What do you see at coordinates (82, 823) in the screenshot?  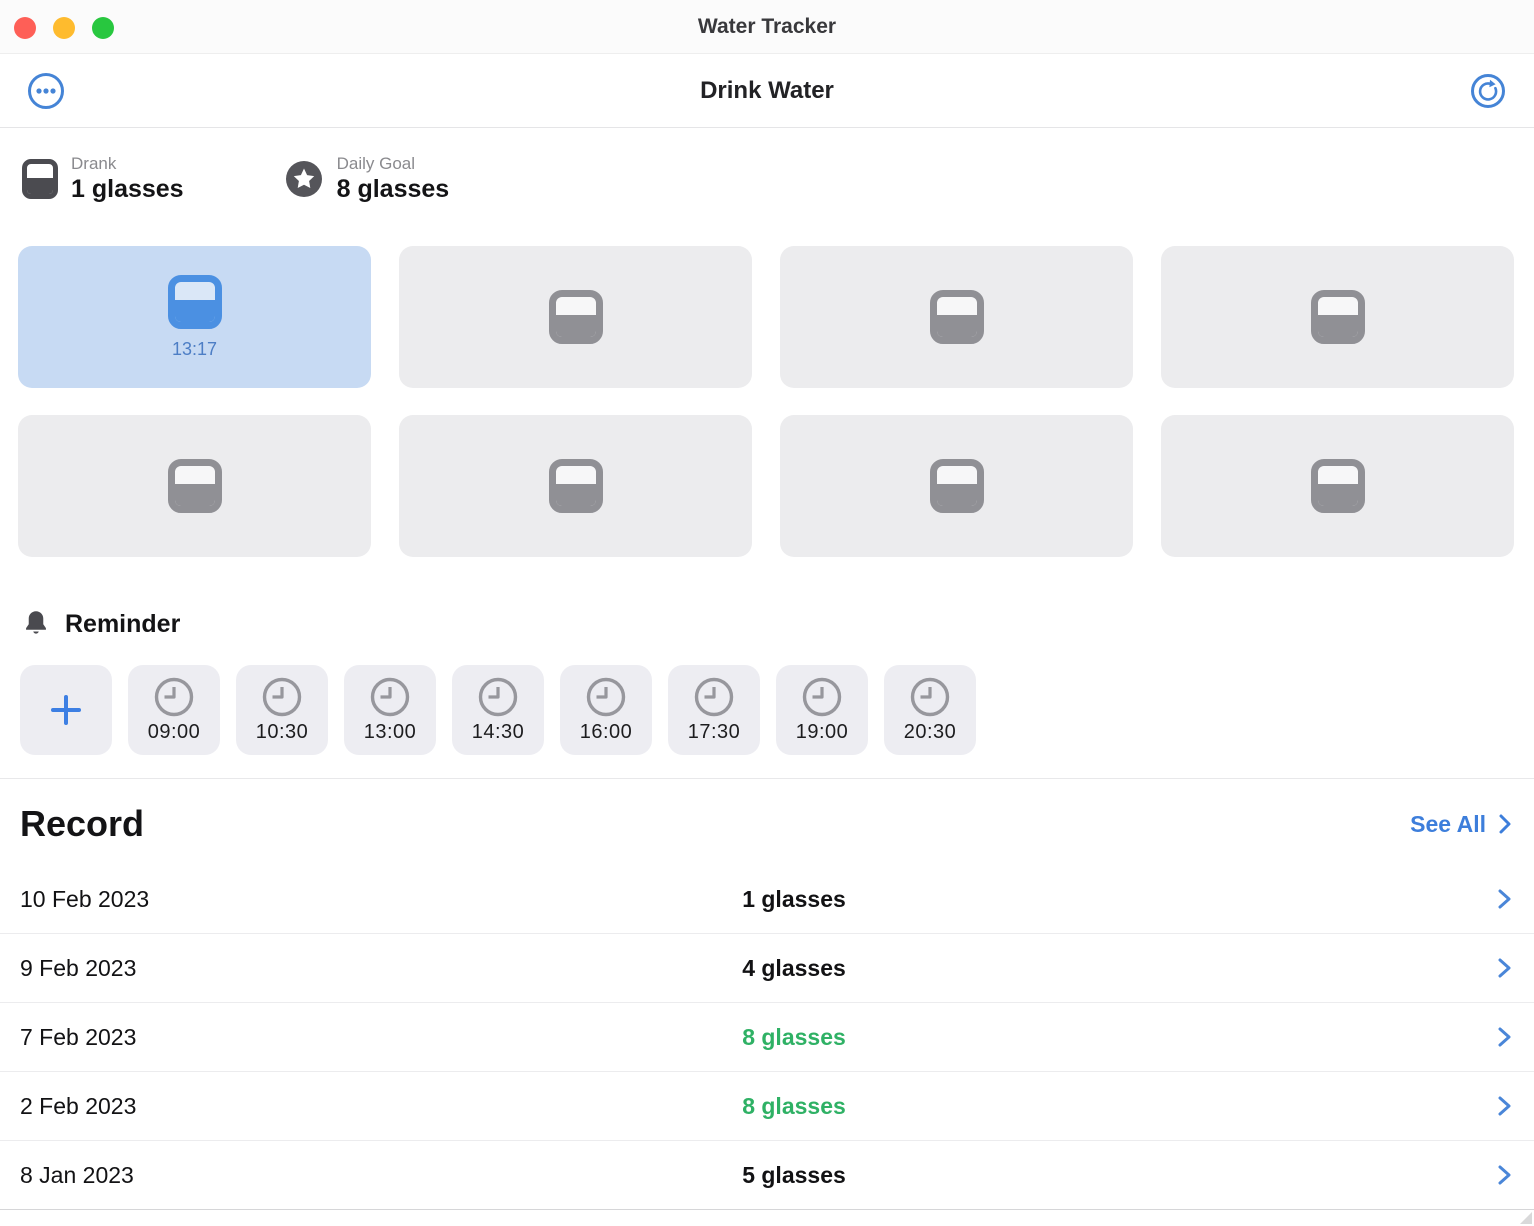 I see `record-title: Record` at bounding box center [82, 823].